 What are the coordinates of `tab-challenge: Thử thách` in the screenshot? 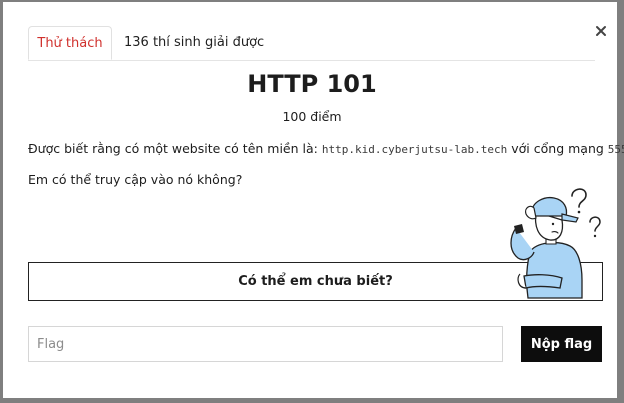 It's located at (70, 43).